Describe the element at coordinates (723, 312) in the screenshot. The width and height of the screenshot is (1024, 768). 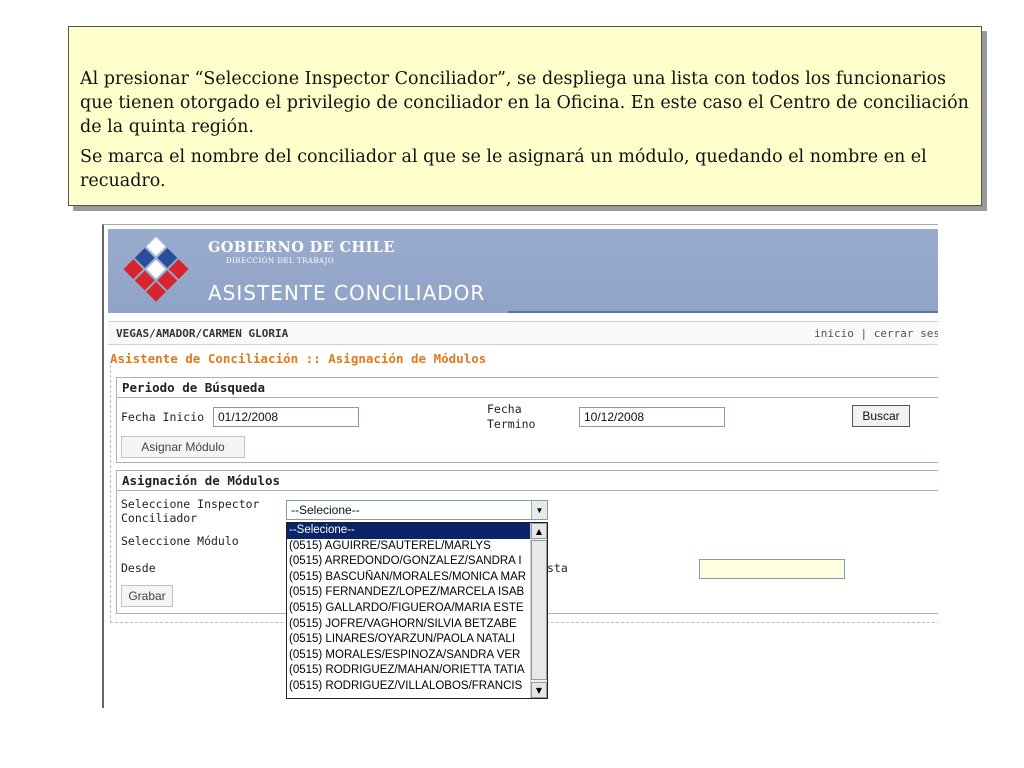
I see `header-divider` at that location.